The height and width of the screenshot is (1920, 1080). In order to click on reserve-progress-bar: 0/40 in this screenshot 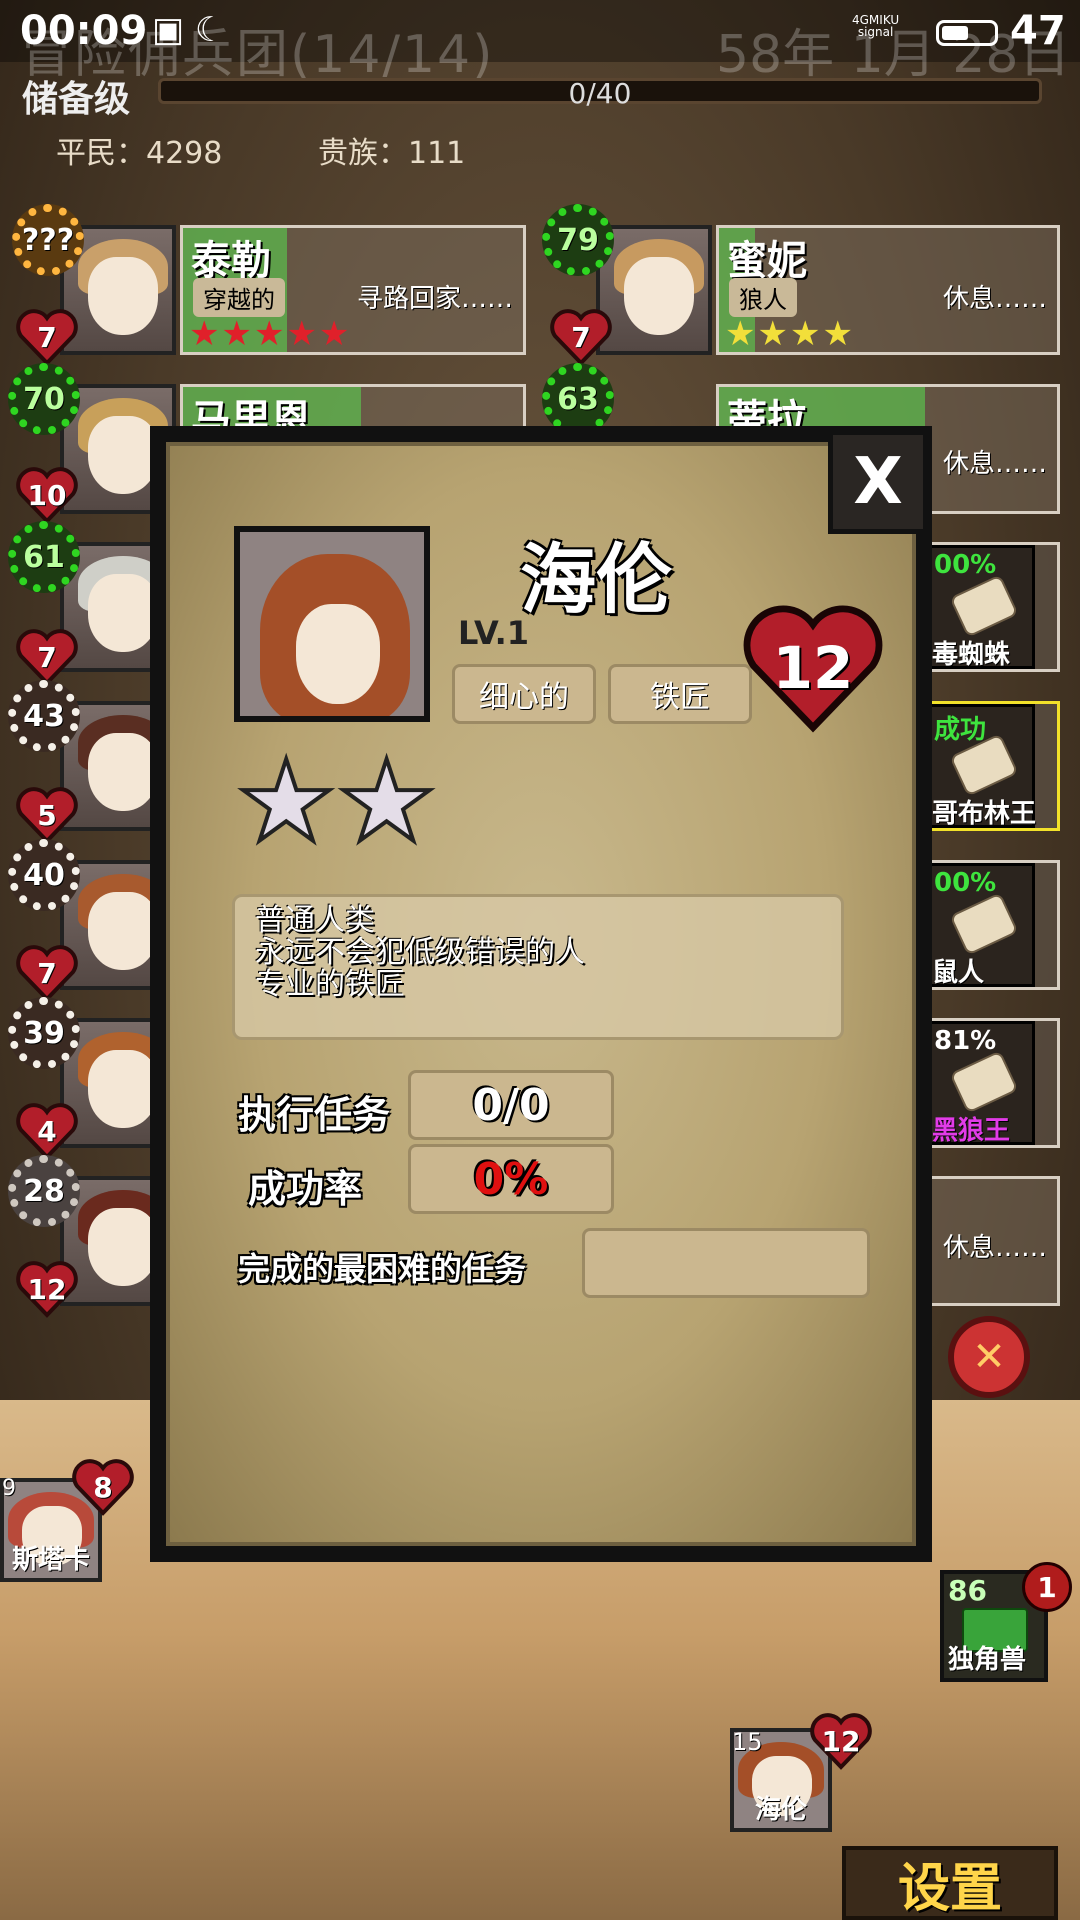, I will do `click(600, 93)`.